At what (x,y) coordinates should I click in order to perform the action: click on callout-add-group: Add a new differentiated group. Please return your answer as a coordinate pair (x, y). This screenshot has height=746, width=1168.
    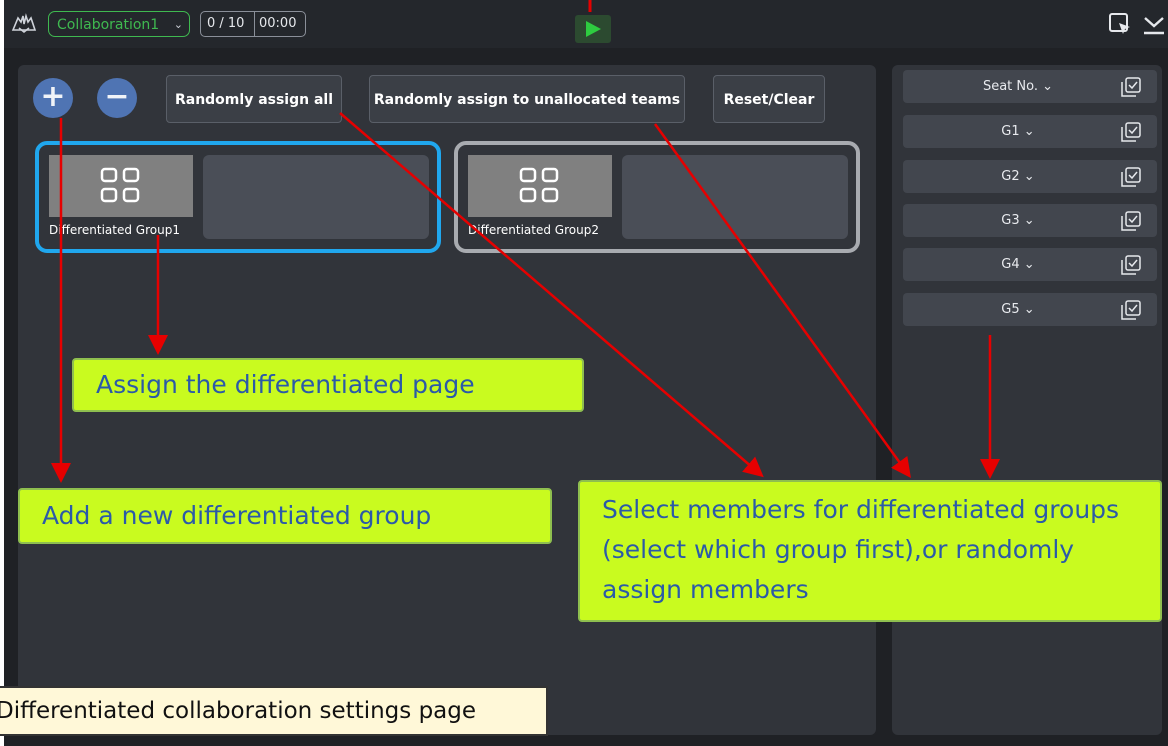
    Looking at the image, I should click on (285, 516).